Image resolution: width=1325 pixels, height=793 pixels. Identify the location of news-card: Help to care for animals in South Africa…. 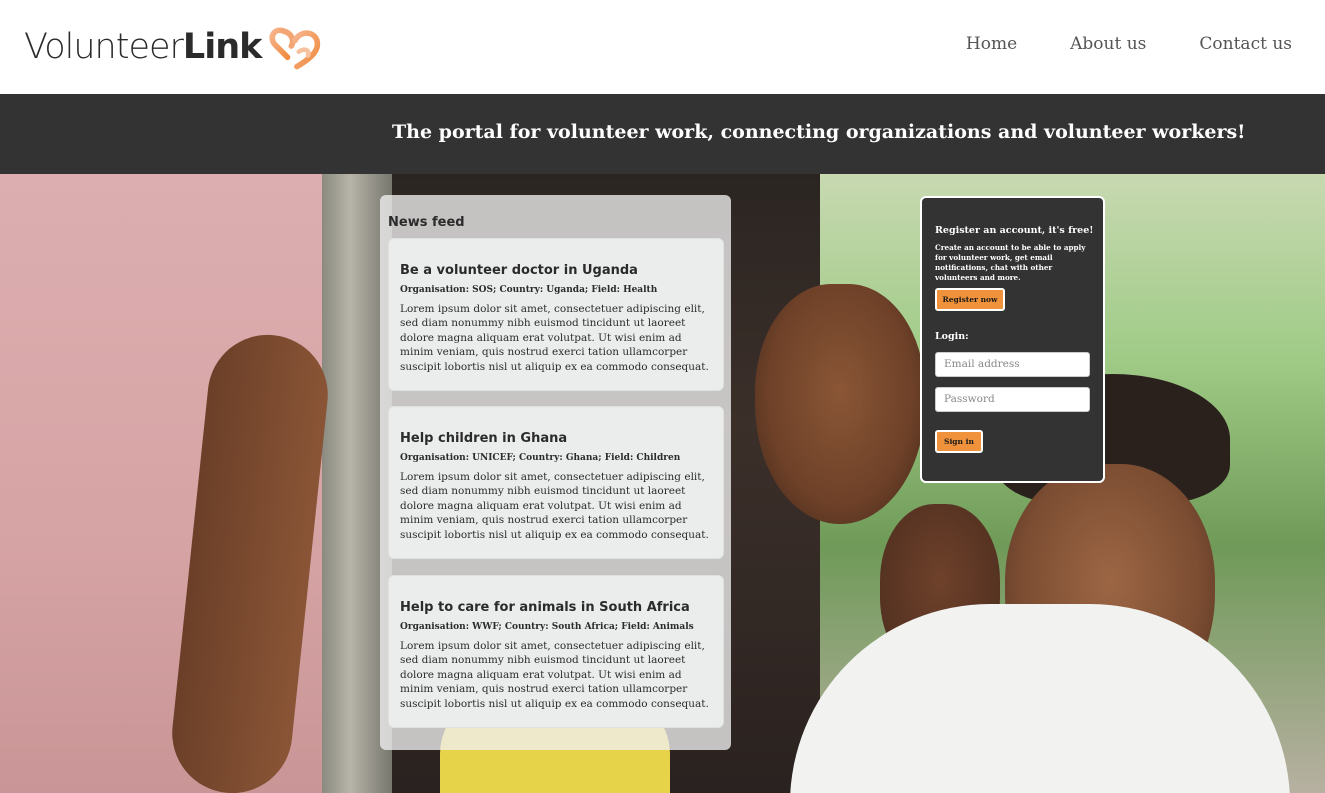
(556, 651).